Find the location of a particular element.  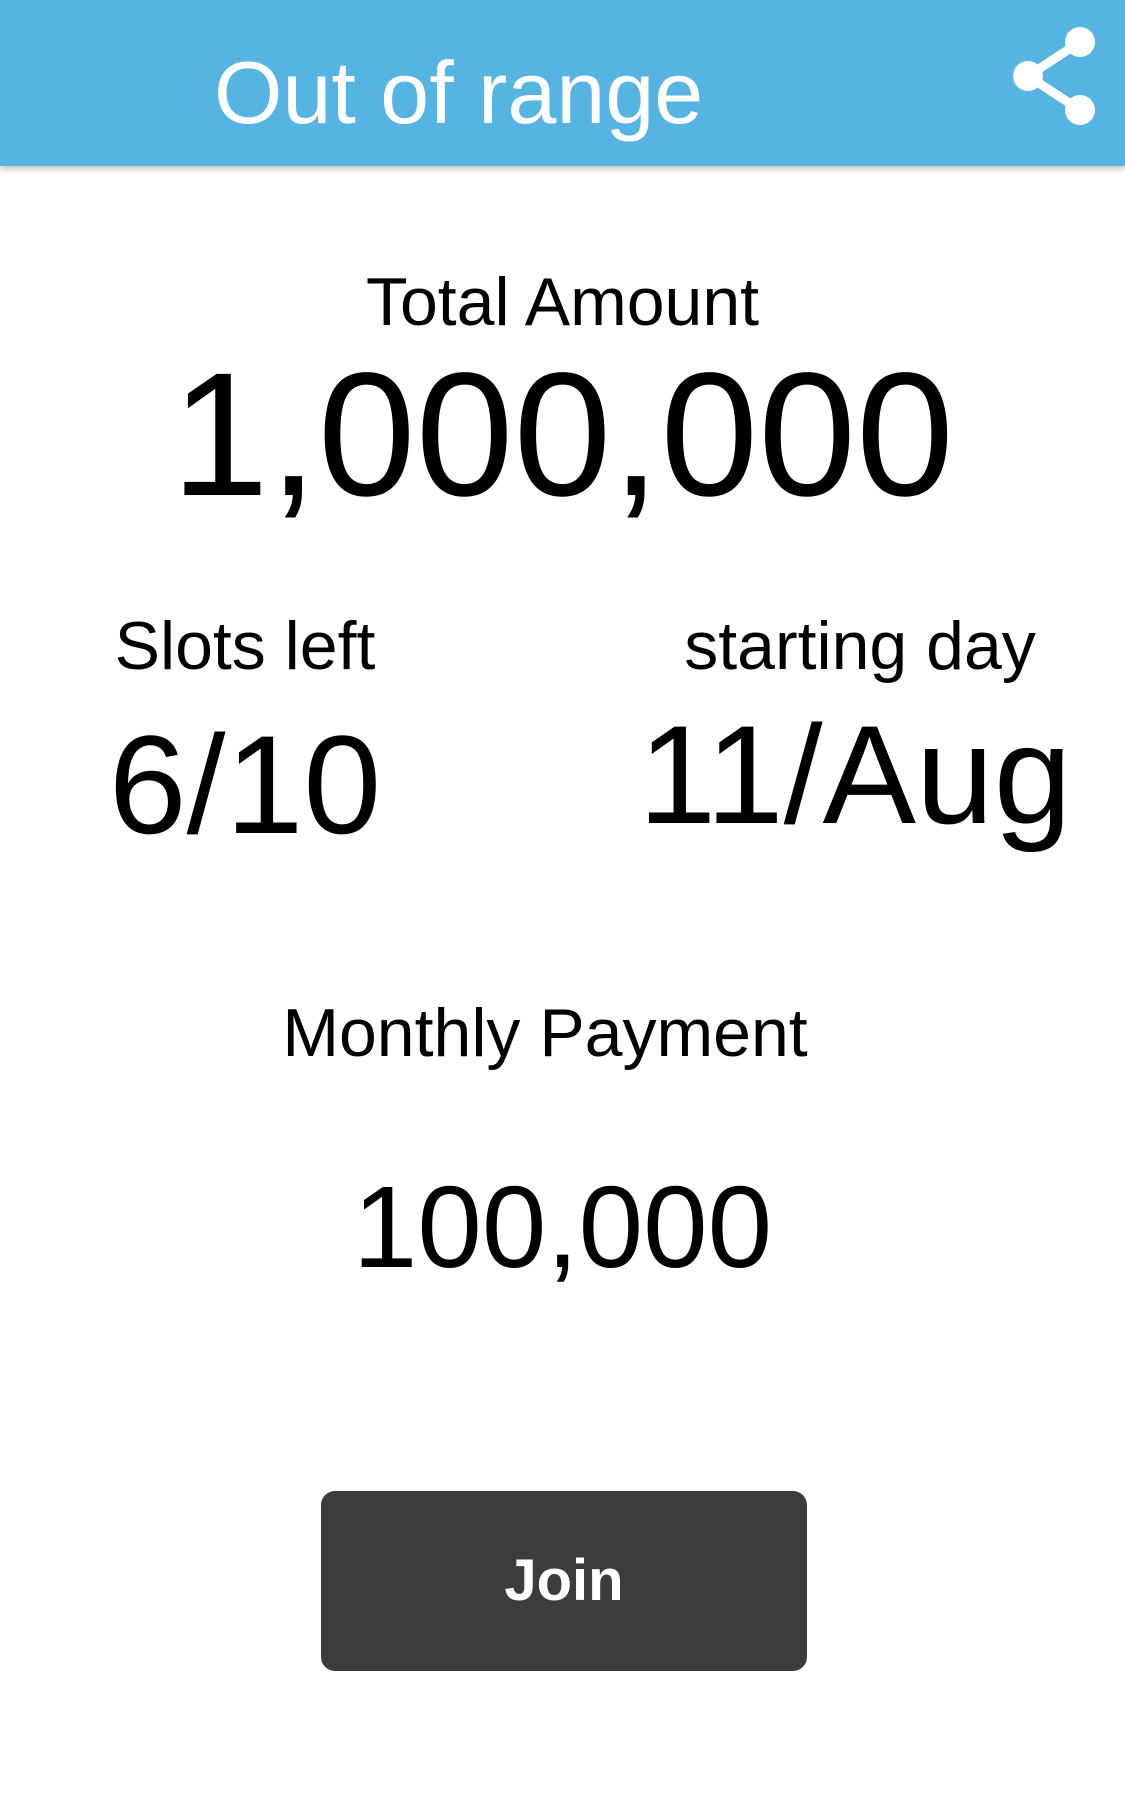

total-amount-value: 1,000,000 is located at coordinates (562, 435).